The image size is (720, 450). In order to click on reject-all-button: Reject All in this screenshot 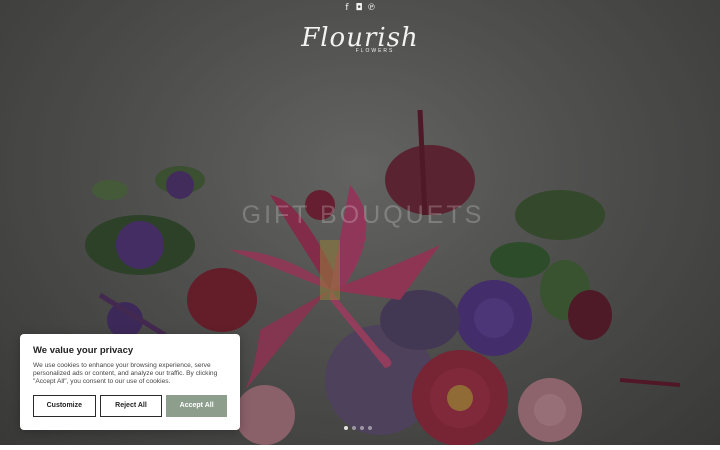, I will do `click(131, 405)`.